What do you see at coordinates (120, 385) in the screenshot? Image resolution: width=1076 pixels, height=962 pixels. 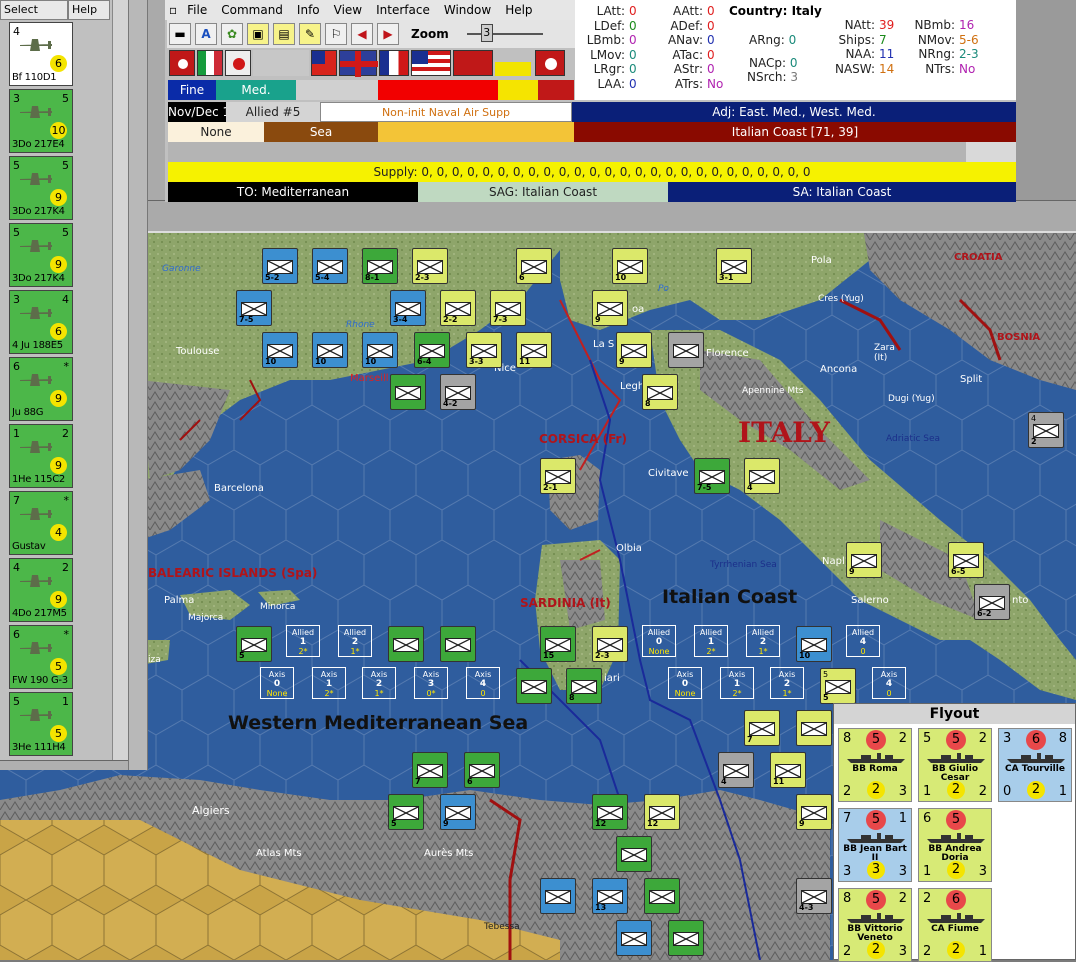 I see `unit-list-scrollbar` at bounding box center [120, 385].